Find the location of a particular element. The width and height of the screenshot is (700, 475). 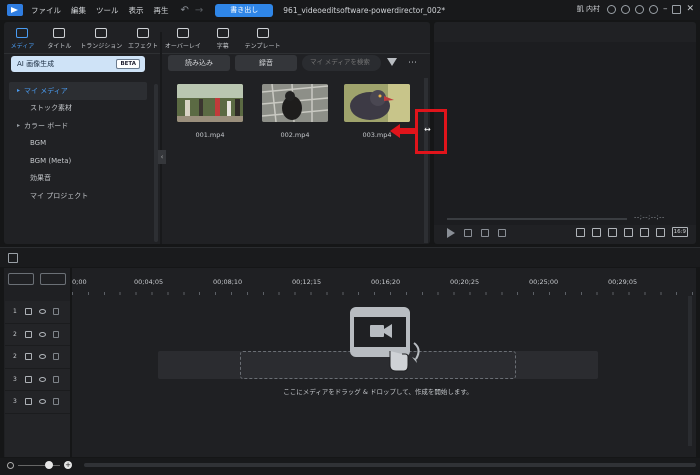

tab-effect: エフェクト is located at coordinates (143, 37).